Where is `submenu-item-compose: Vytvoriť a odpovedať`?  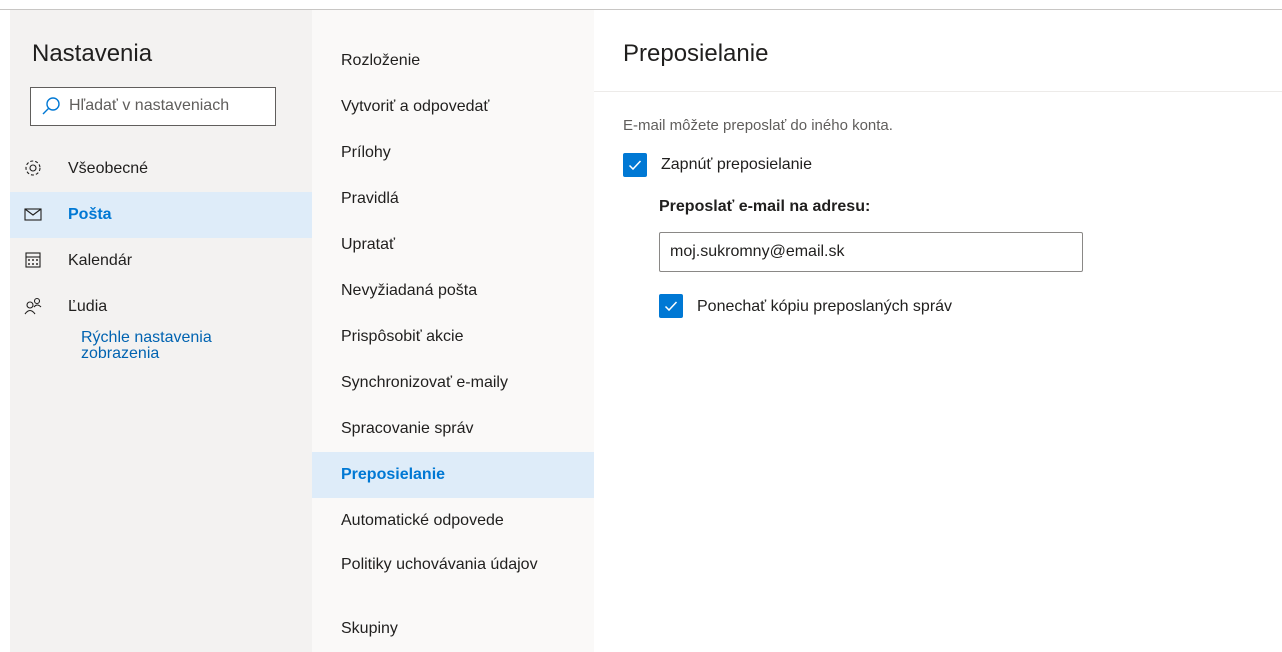
submenu-item-compose: Vytvoriť a odpovedať is located at coordinates (453, 107).